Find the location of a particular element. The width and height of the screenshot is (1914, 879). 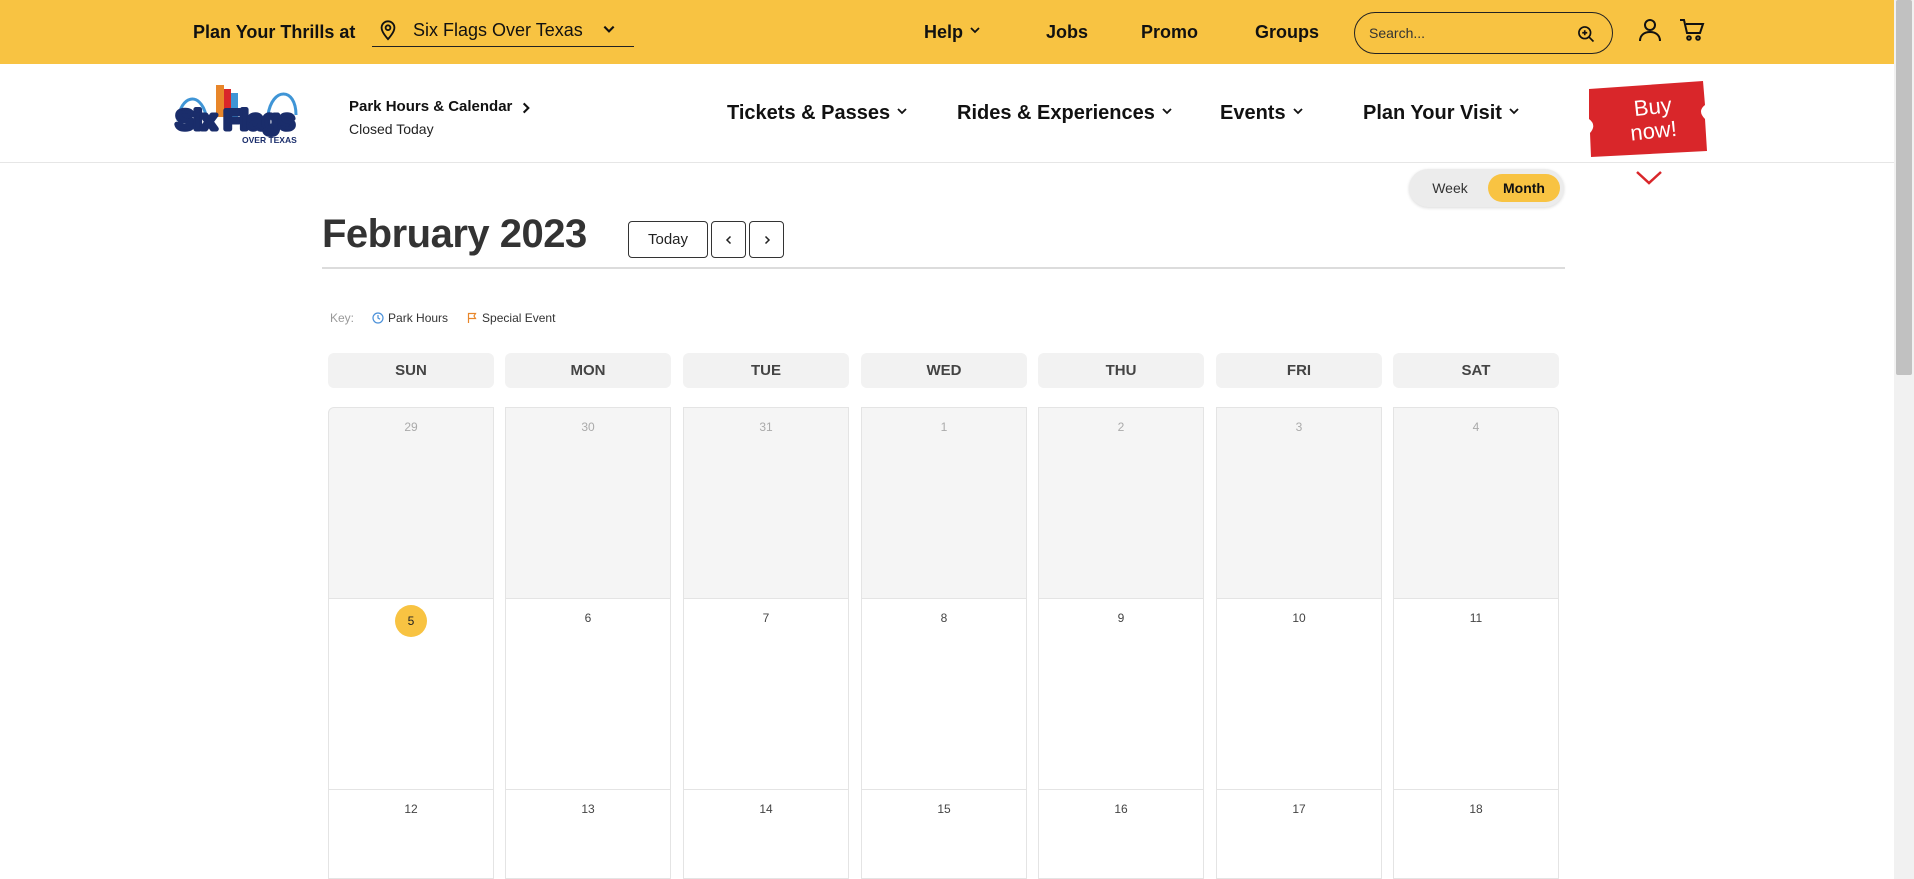

calendar-day-cell: 16 is located at coordinates (1121, 834).